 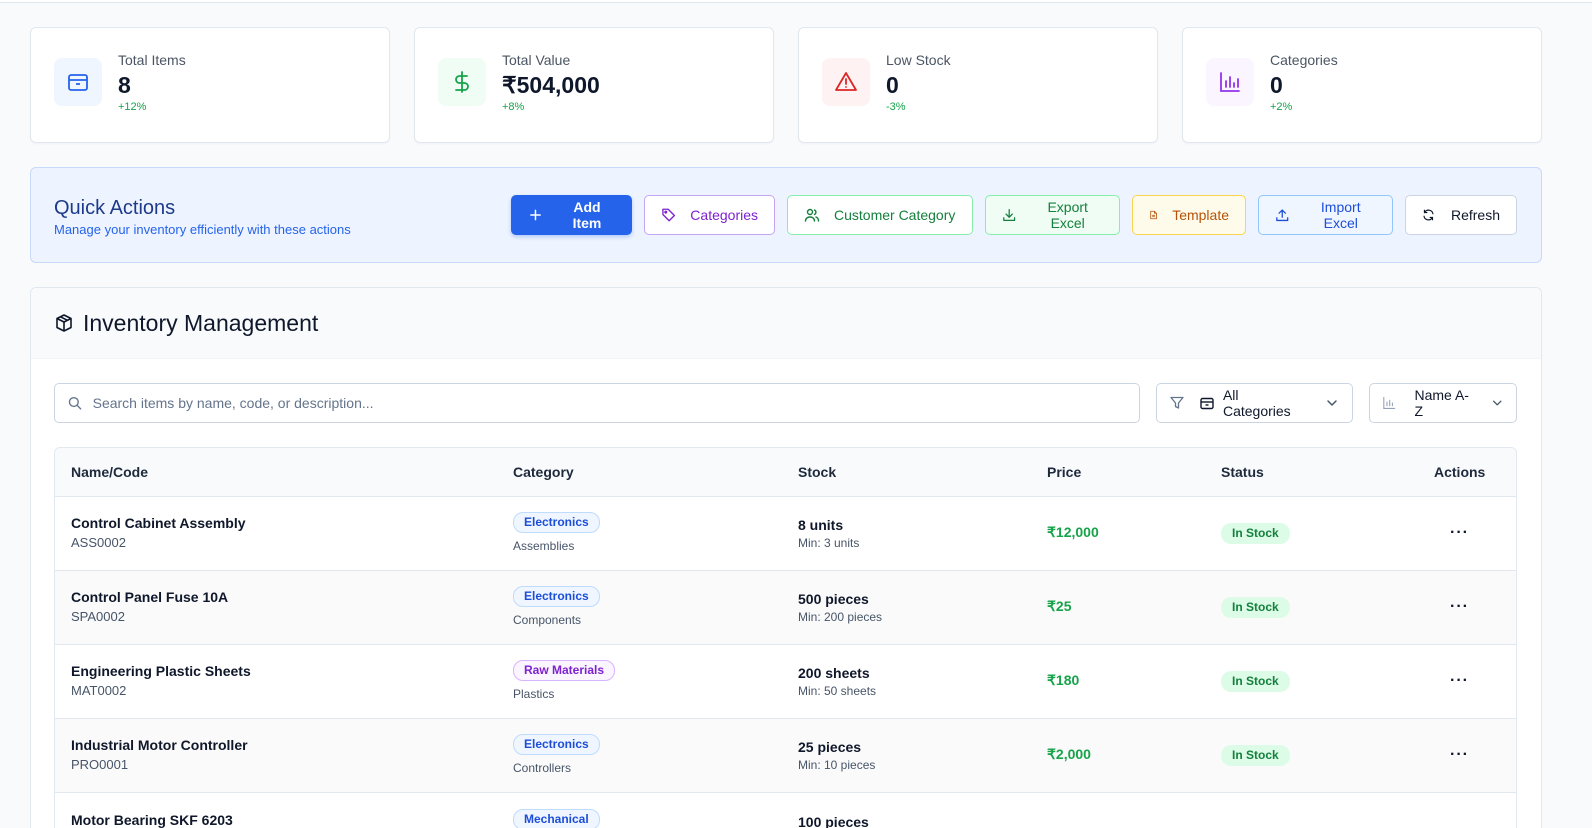 I want to click on customer-category-button: Customer Category, so click(x=880, y=215).